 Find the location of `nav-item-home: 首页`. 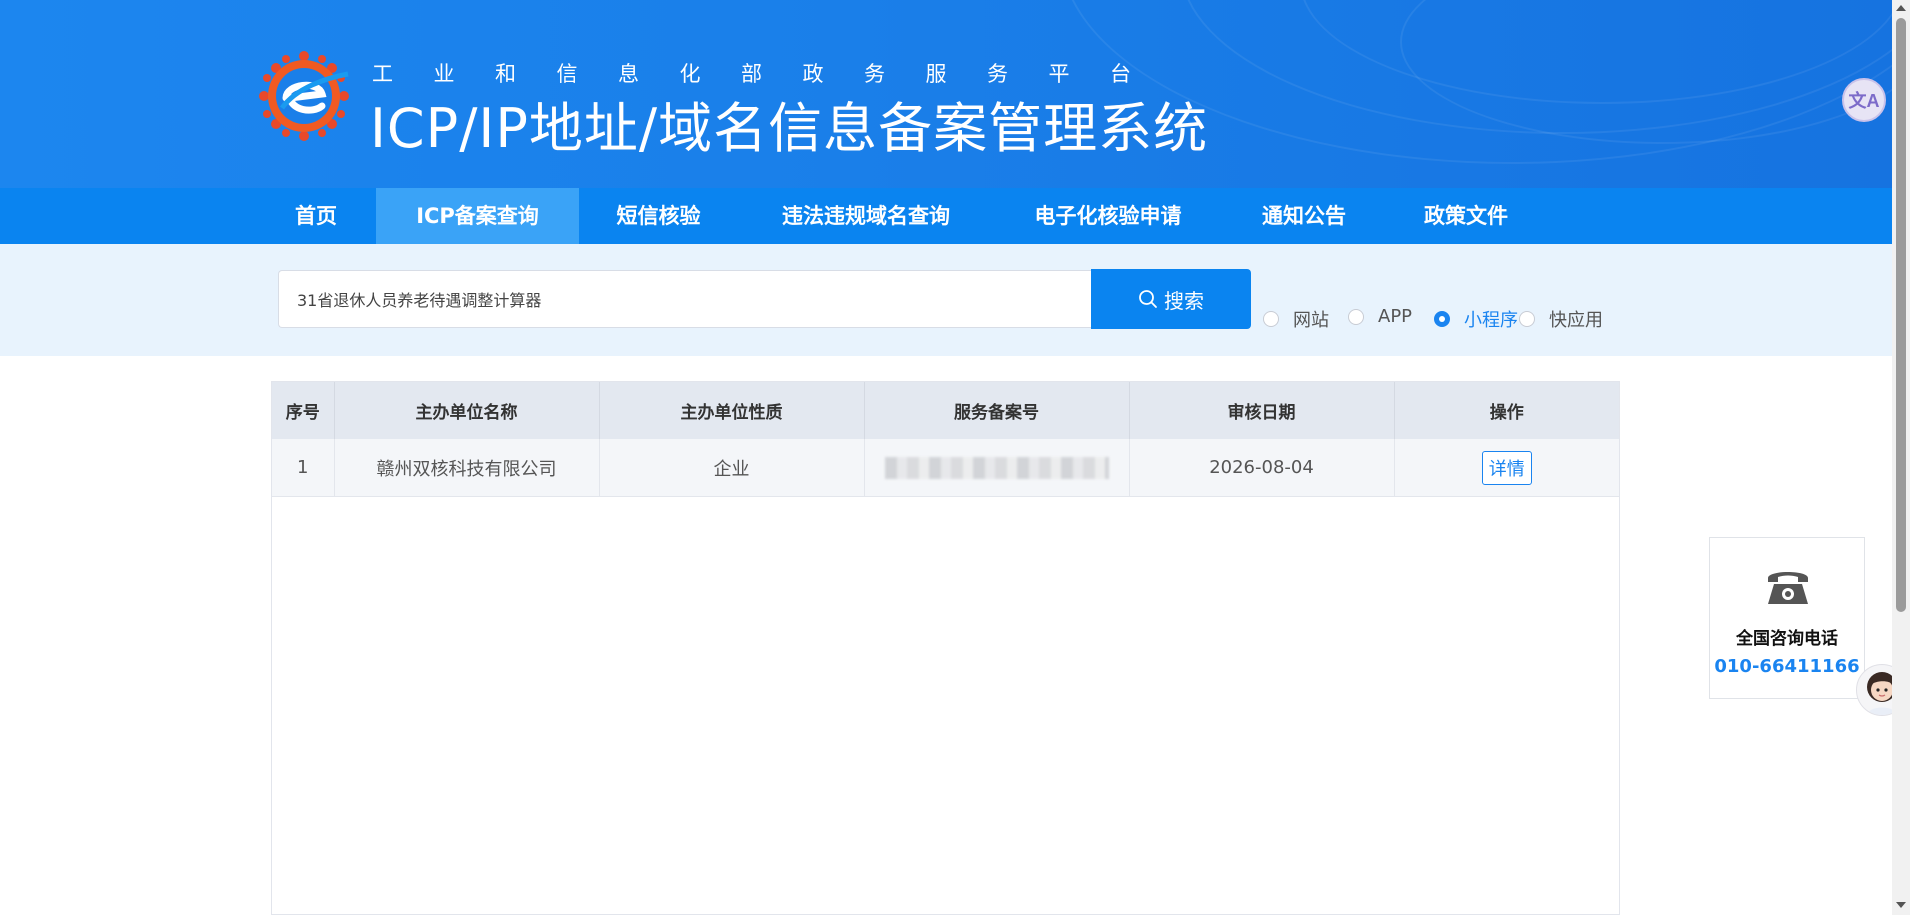

nav-item-home: 首页 is located at coordinates (316, 216).